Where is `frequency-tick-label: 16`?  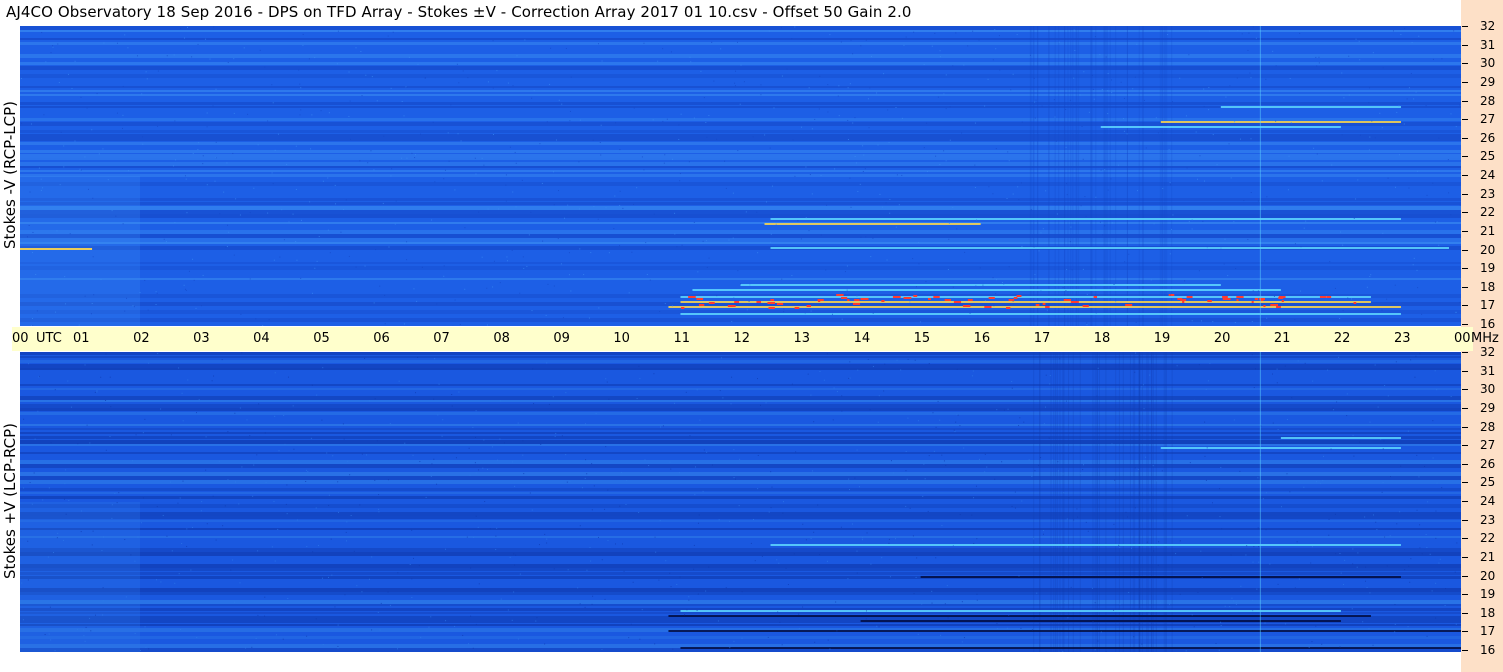 frequency-tick-label: 16 is located at coordinates (1488, 650).